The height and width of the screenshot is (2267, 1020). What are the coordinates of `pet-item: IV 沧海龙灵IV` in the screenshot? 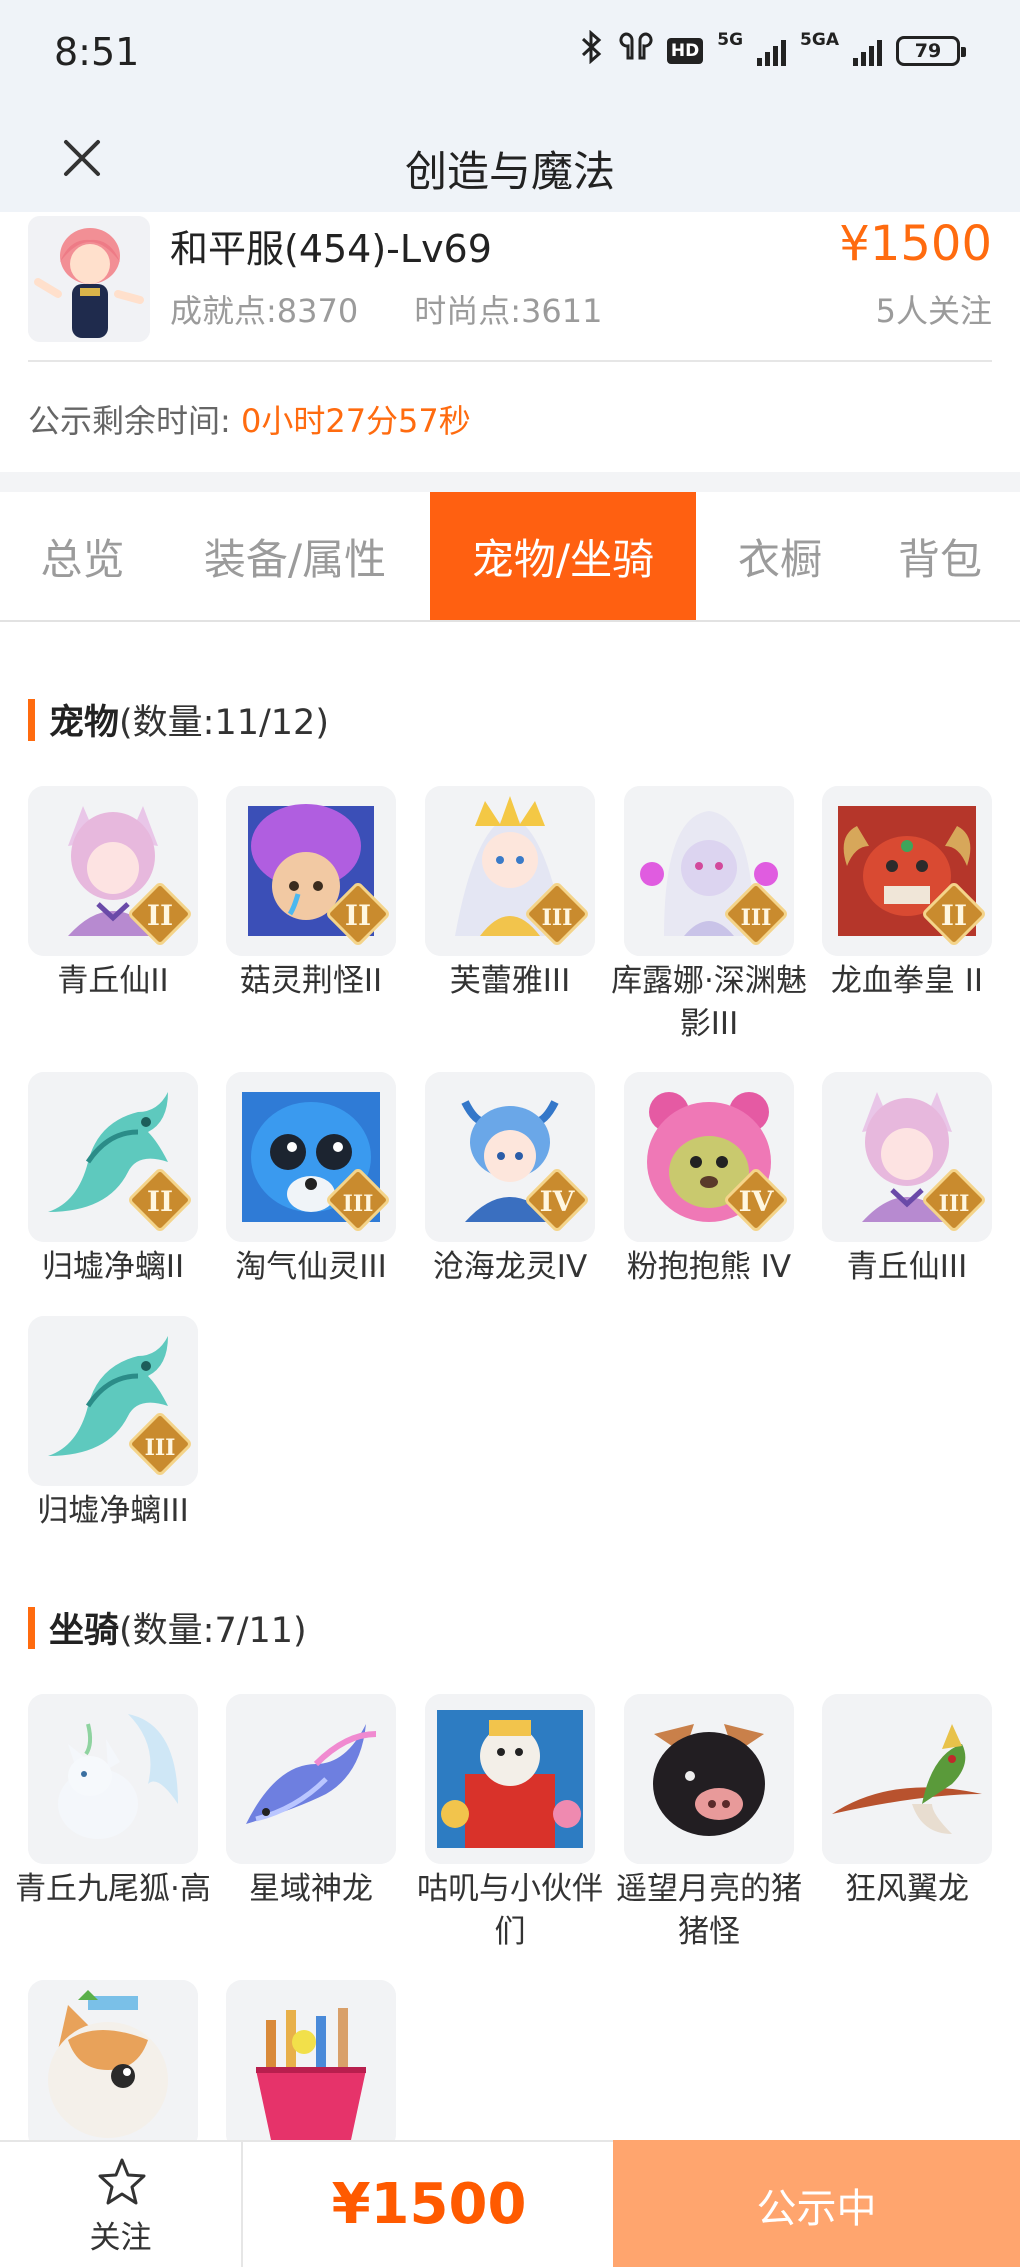 It's located at (510, 1180).